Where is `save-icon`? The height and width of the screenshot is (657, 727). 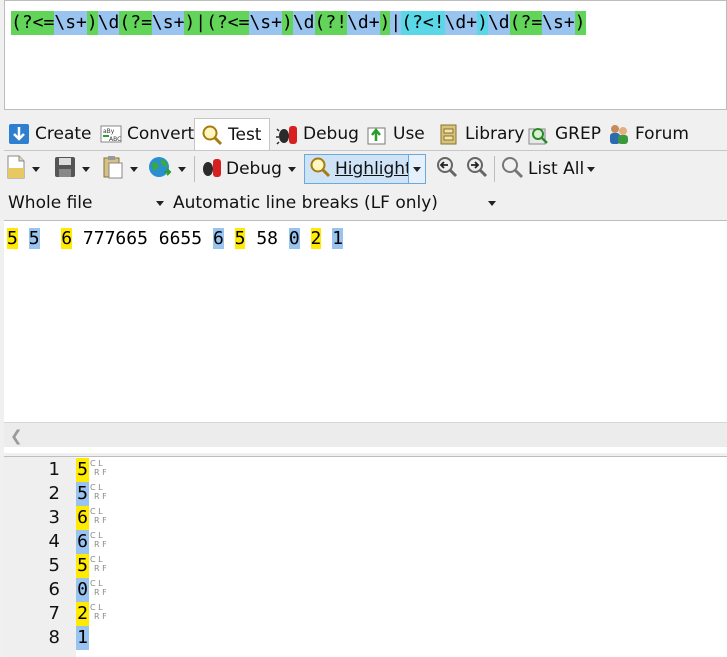
save-icon is located at coordinates (65, 169).